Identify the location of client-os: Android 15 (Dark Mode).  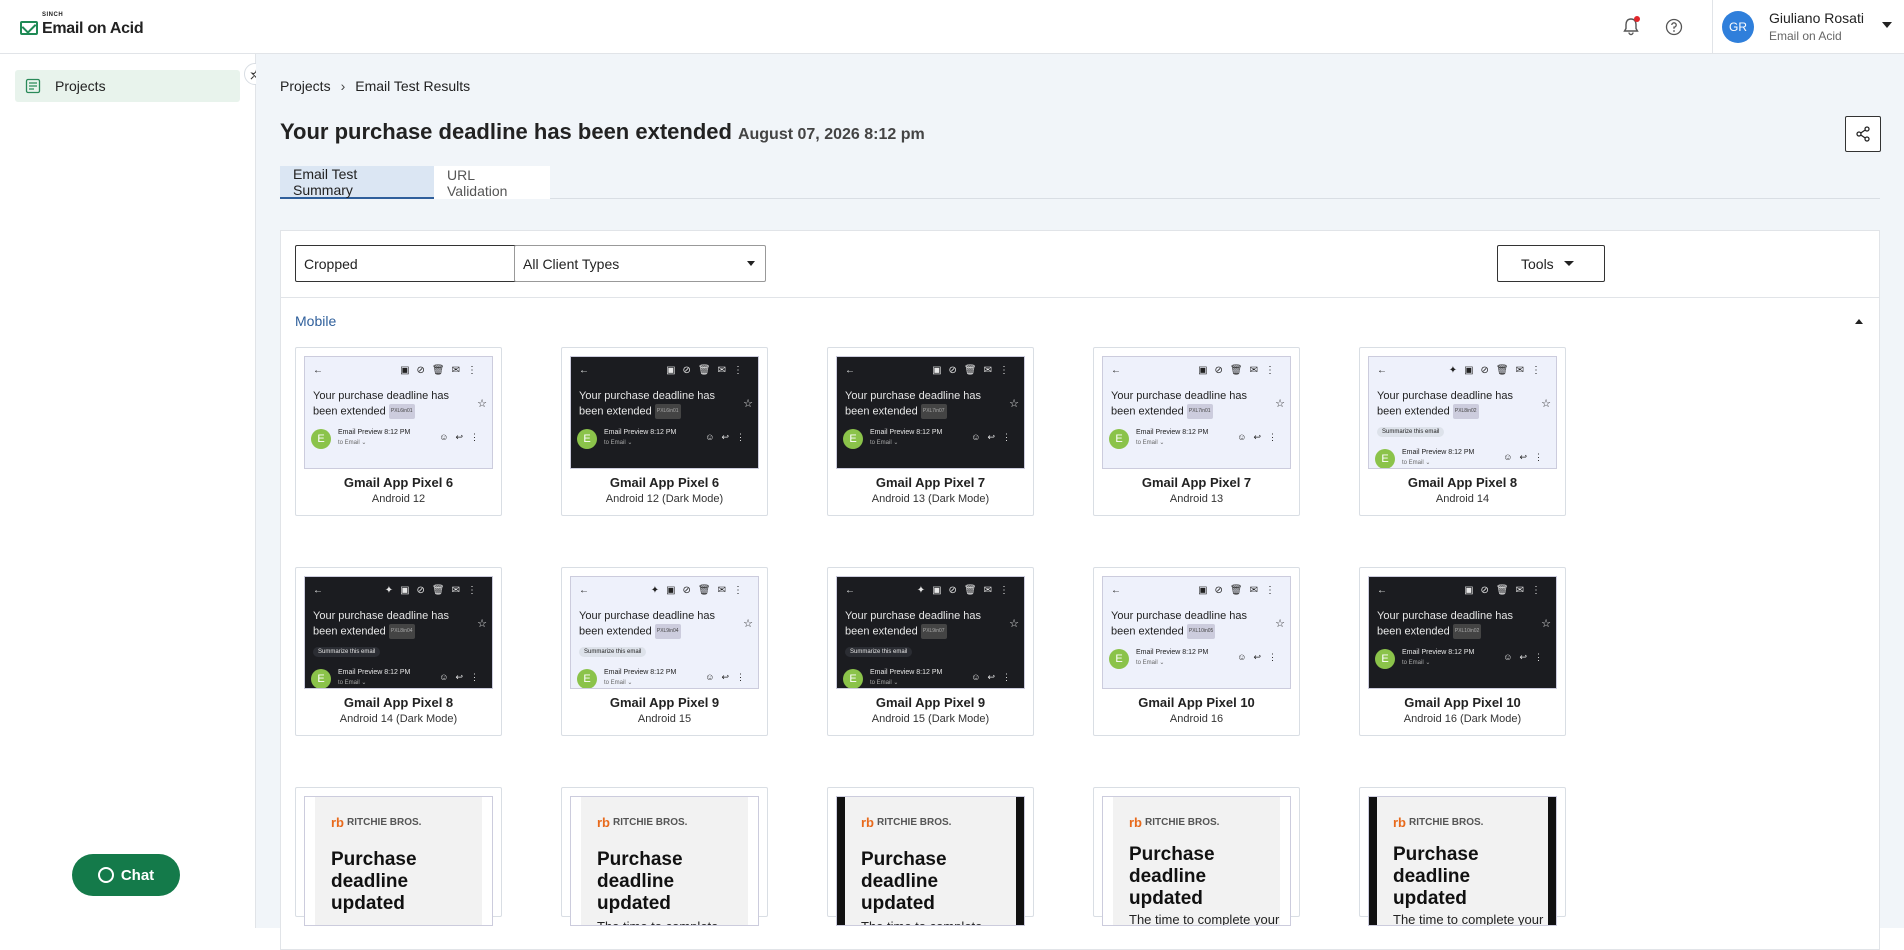
(930, 719).